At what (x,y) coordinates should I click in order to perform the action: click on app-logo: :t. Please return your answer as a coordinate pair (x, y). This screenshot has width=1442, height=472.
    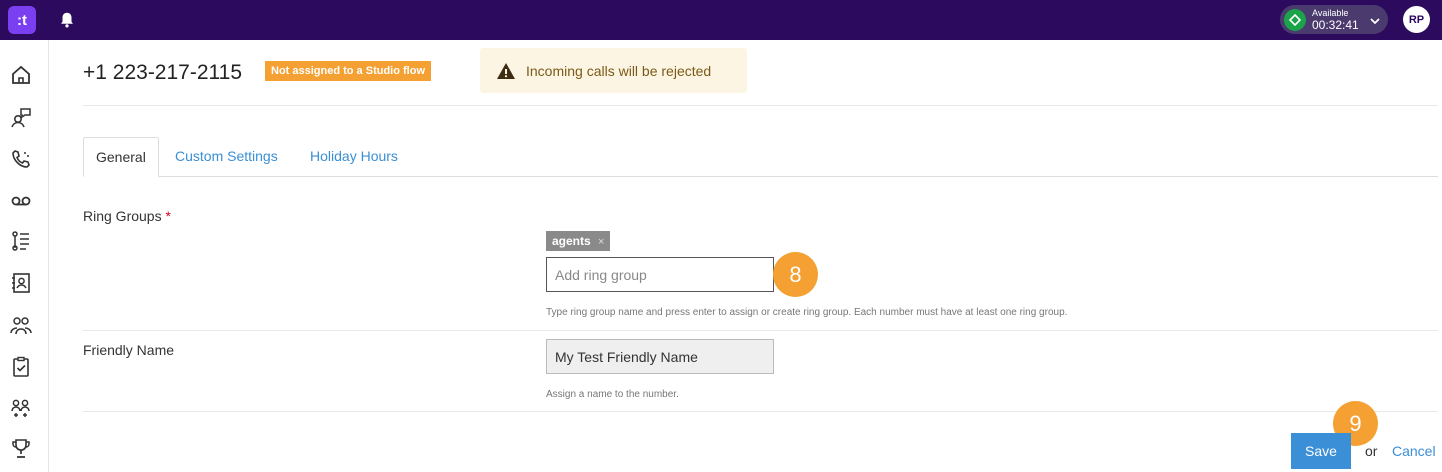
    Looking at the image, I should click on (22, 20).